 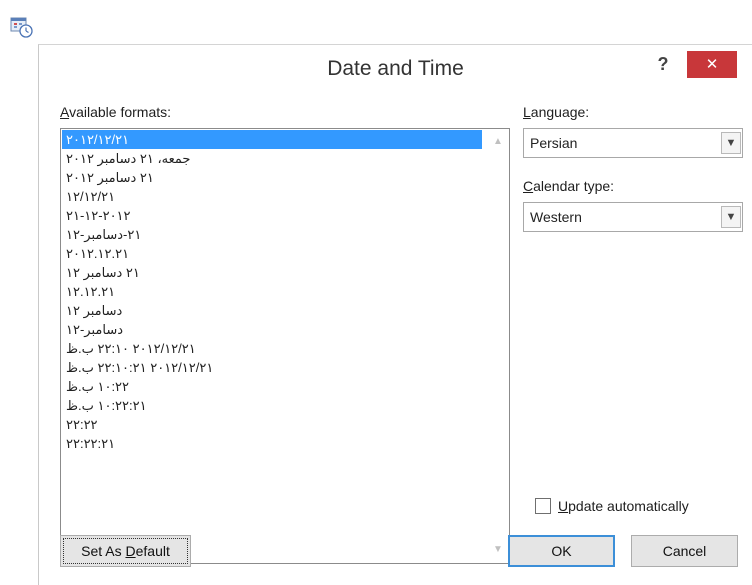 I want to click on update-automatically-label: Update automatically, so click(x=623, y=506).